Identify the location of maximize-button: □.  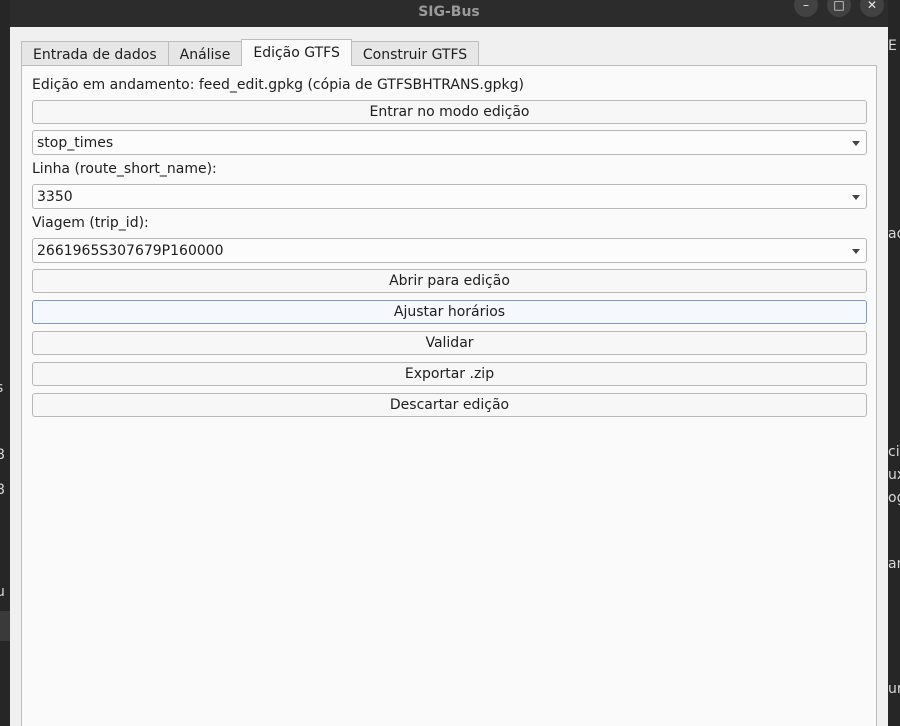
(839, 8).